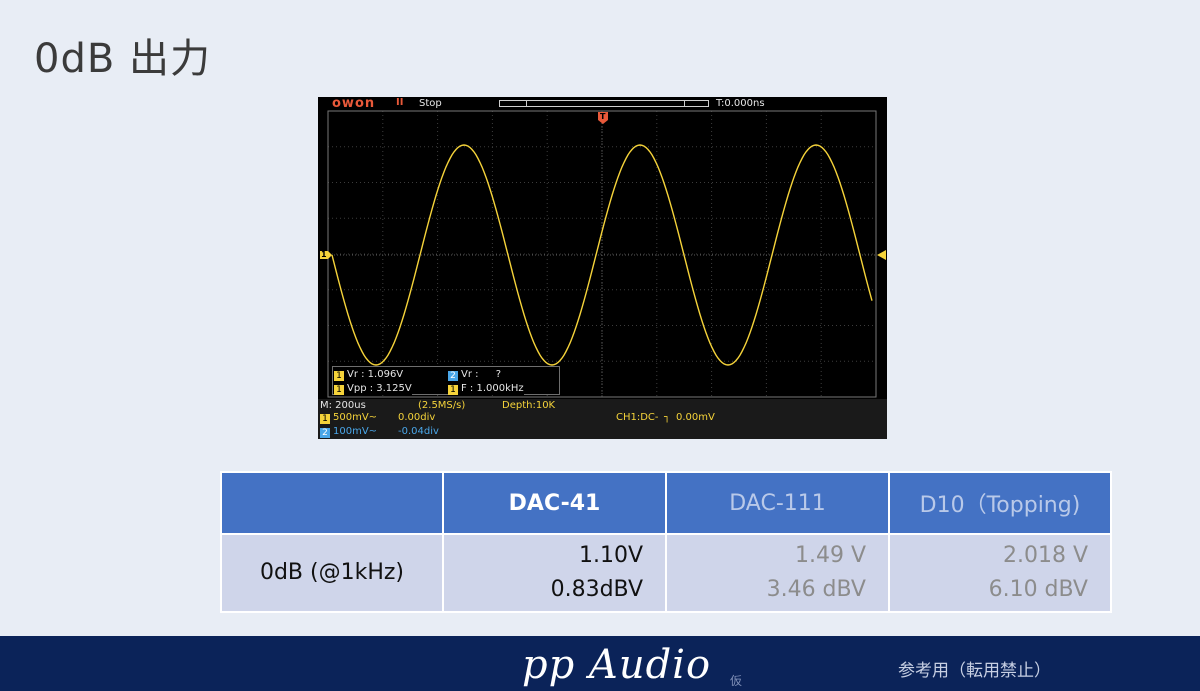 This screenshot has height=691, width=1200. I want to click on row-label: 0dB (@1kHz), so click(332, 573).